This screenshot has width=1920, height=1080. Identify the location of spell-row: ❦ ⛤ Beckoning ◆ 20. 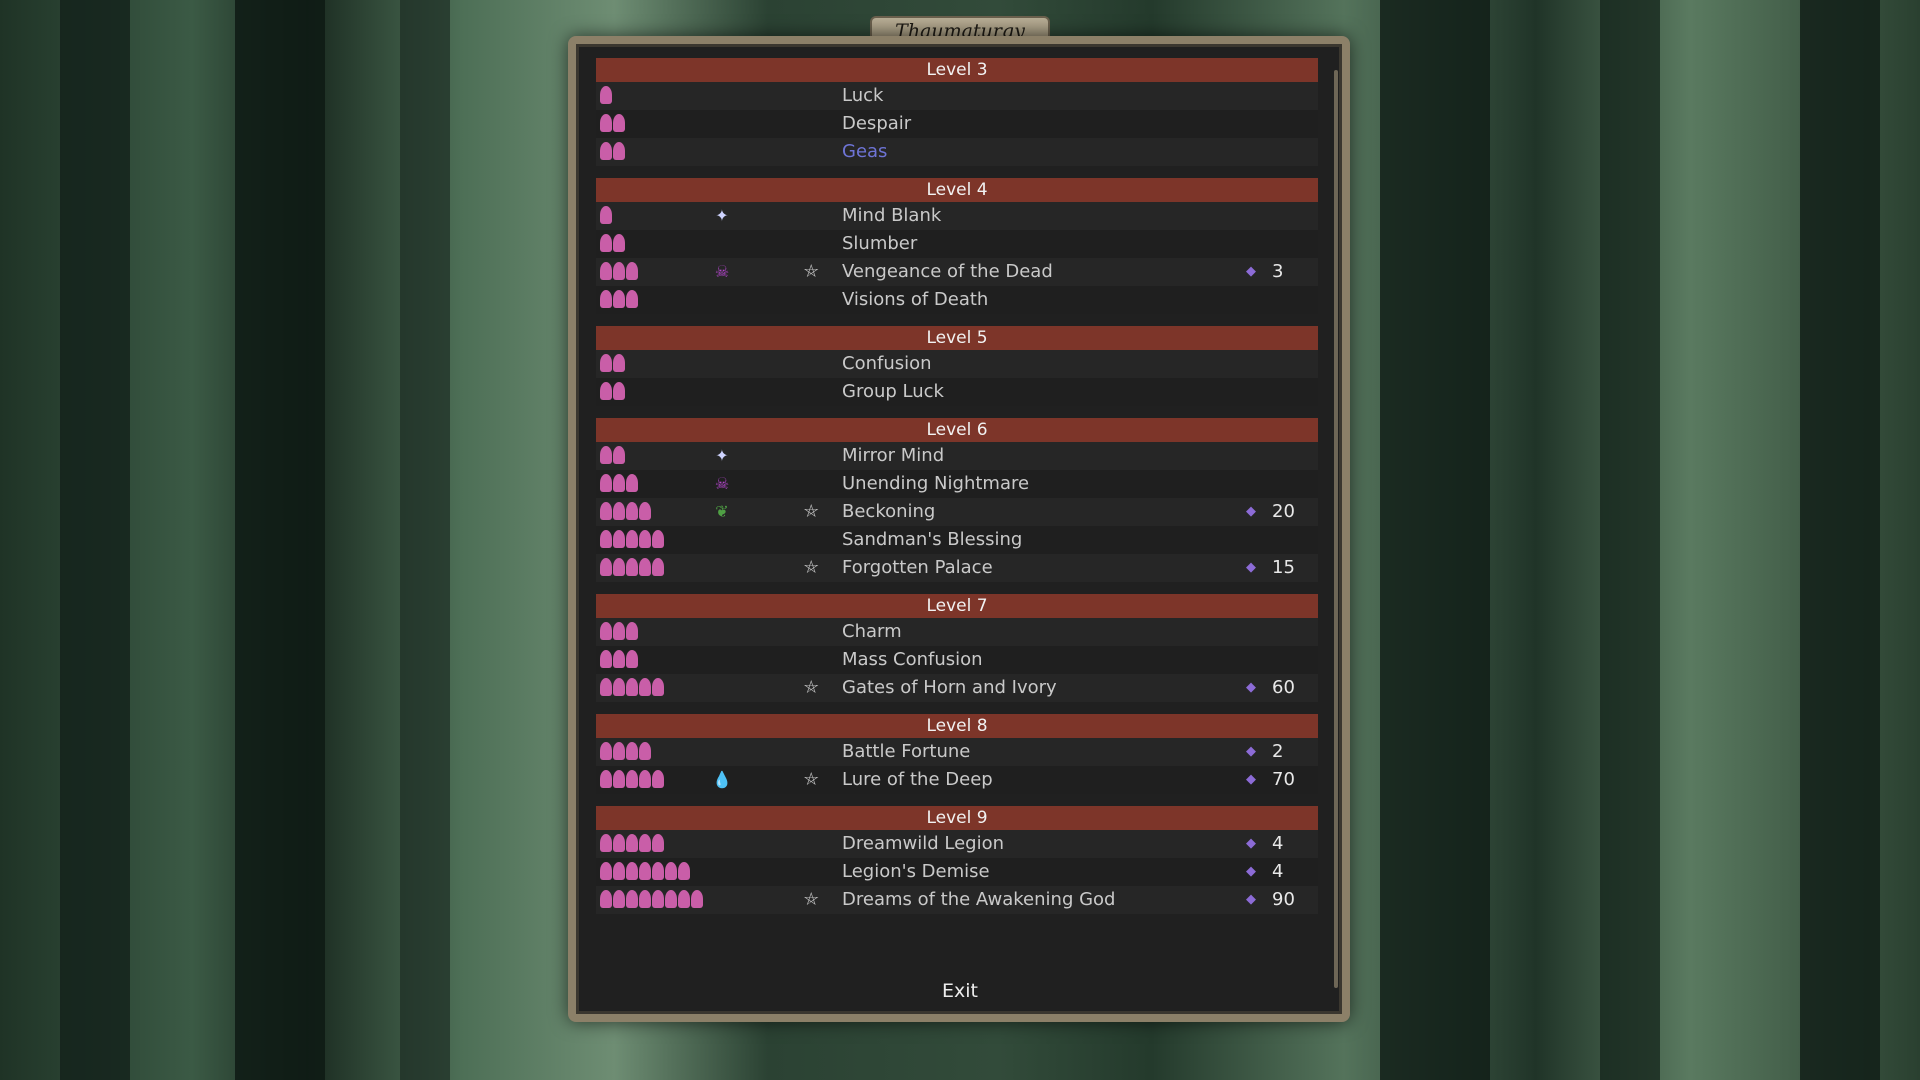
(957, 512).